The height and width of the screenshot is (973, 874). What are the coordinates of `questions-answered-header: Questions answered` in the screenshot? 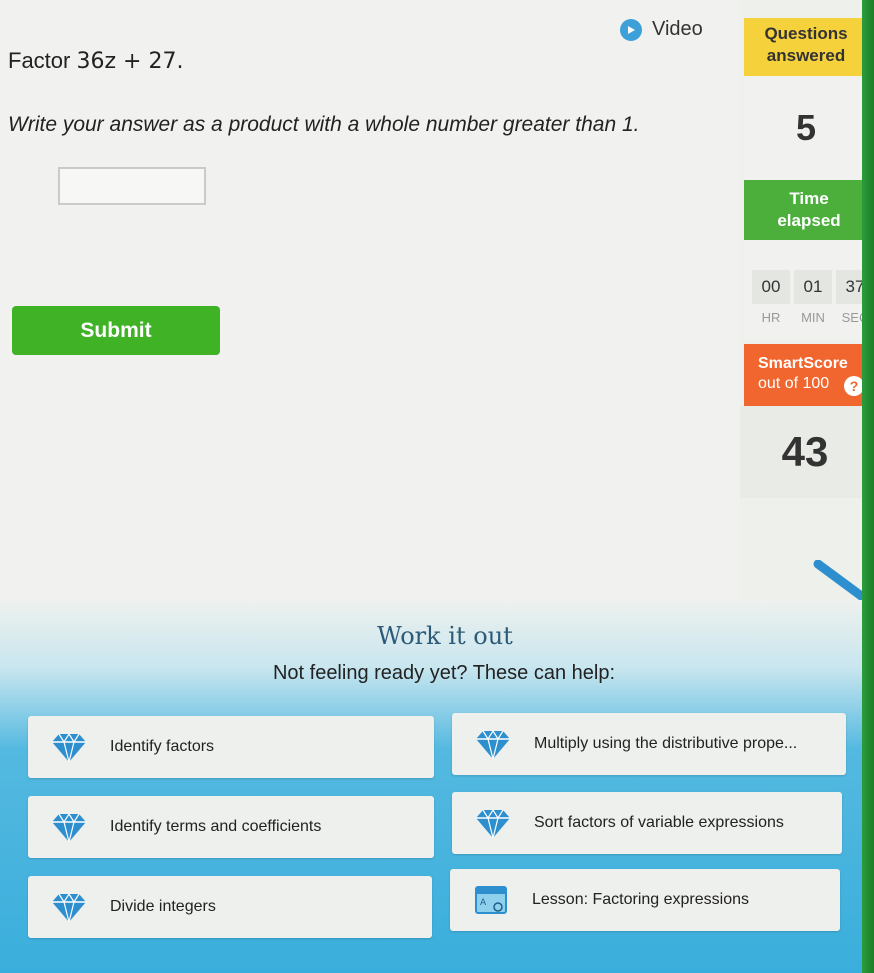 It's located at (806, 47).